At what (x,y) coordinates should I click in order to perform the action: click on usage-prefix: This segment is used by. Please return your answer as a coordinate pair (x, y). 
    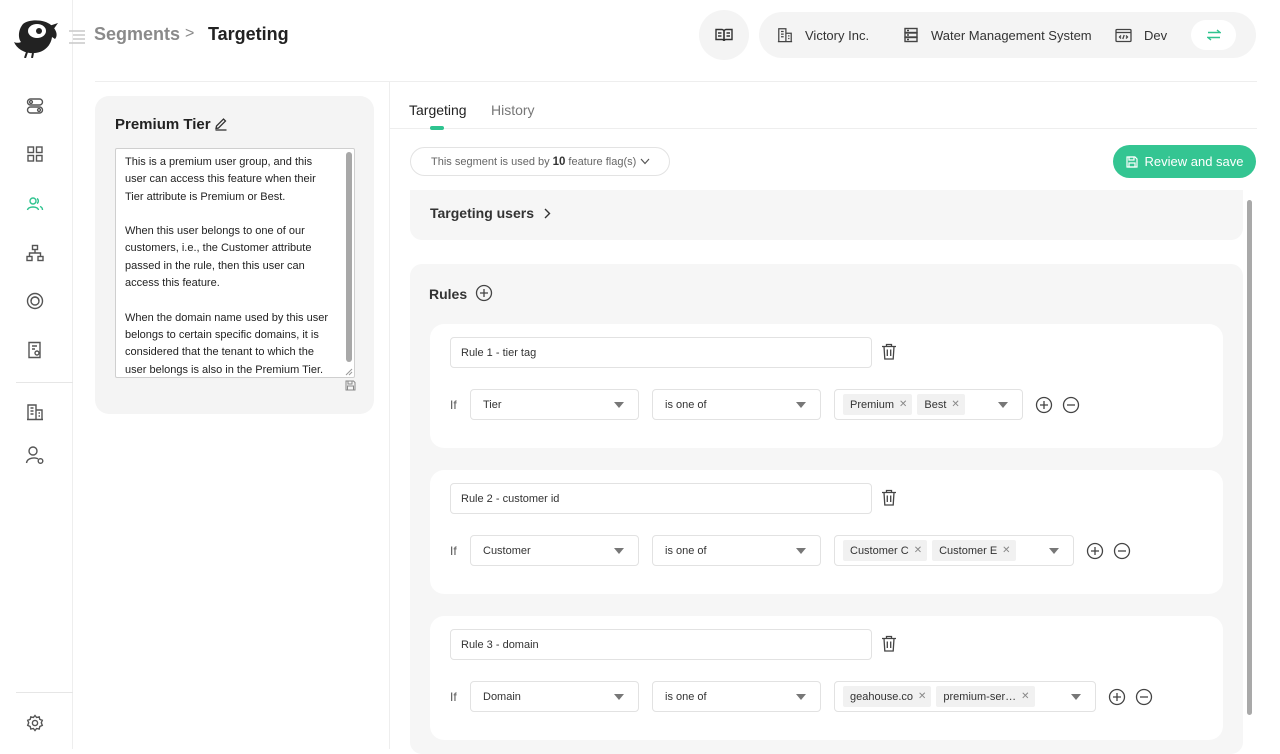
    Looking at the image, I should click on (490, 161).